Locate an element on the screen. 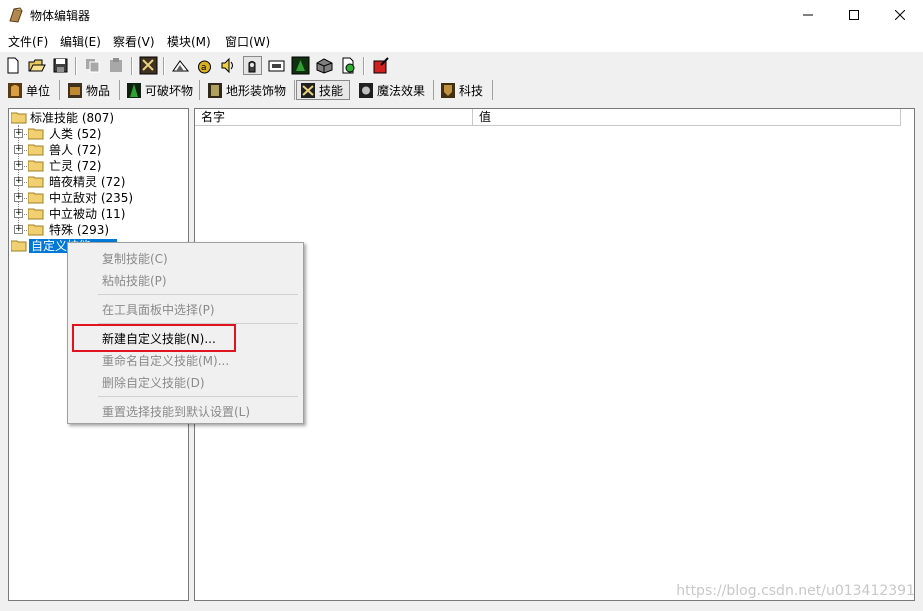  tab-doodads-label: 地形装饰物 is located at coordinates (256, 90).